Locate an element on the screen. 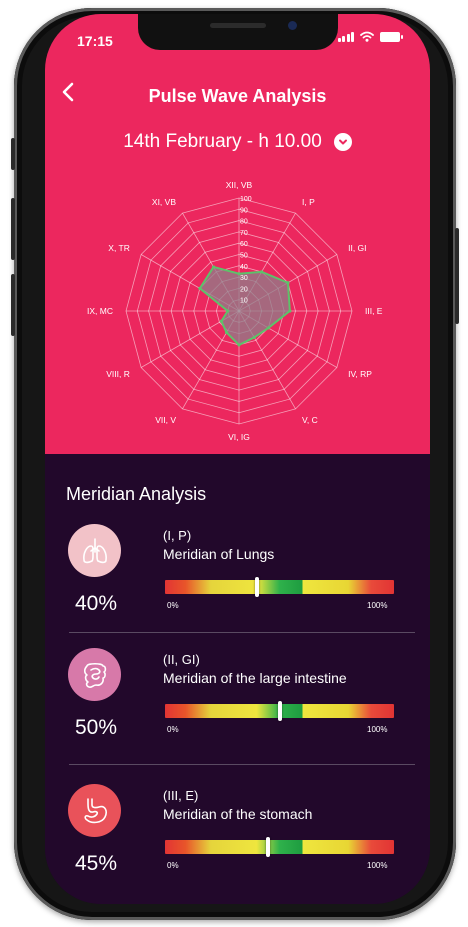  radar-axis-label: II, GI is located at coordinates (357, 248).